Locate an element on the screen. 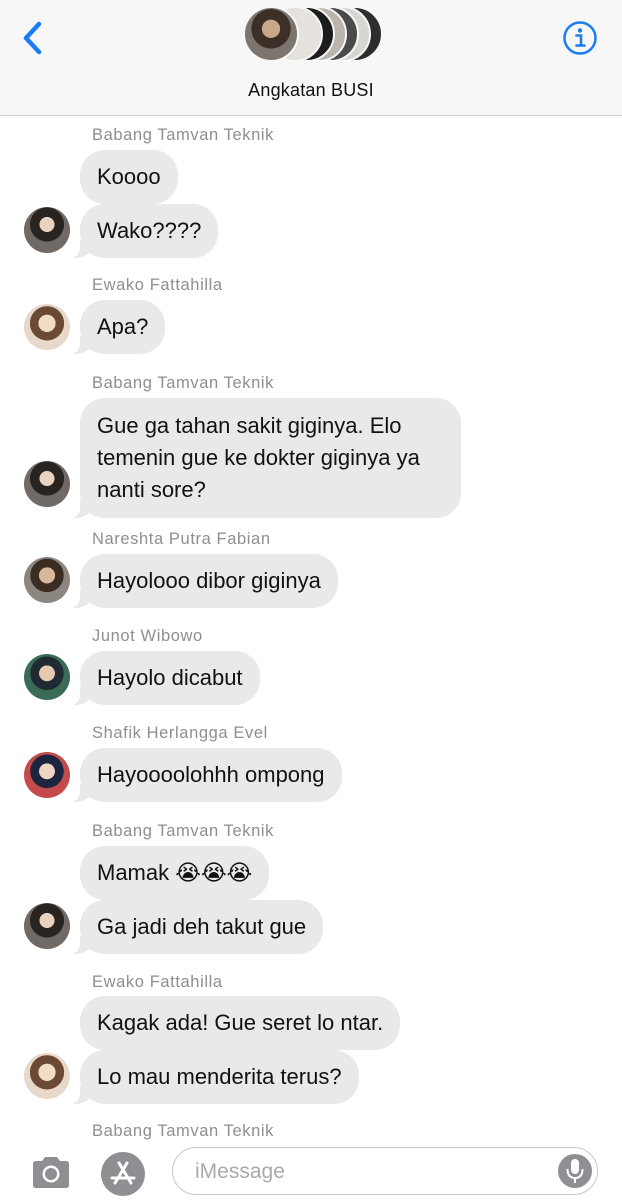  message-bubble: Ga jadi deh takut gue is located at coordinates (196, 927).